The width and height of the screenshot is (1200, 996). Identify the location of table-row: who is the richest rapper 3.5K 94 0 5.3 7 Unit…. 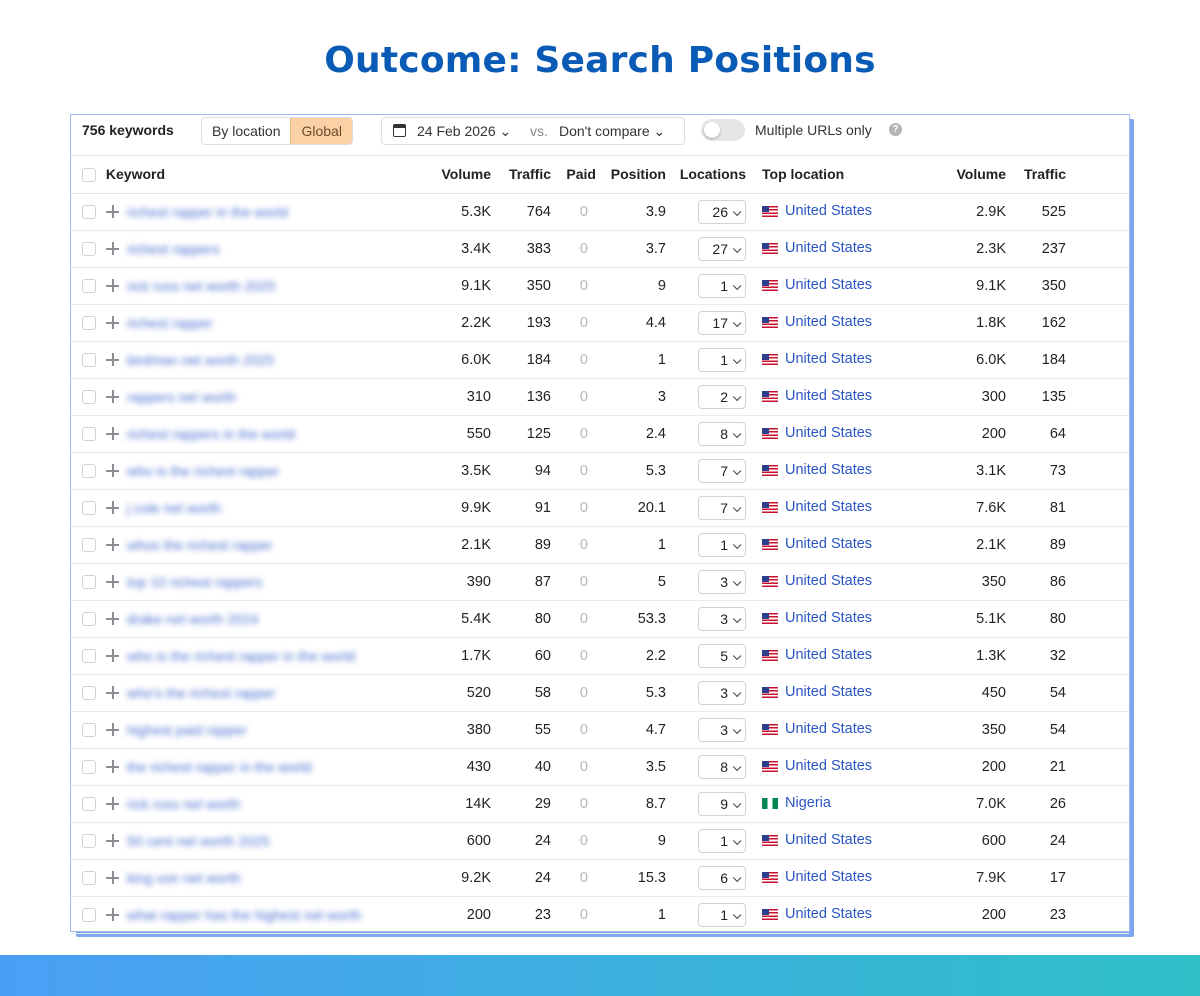
(600, 471).